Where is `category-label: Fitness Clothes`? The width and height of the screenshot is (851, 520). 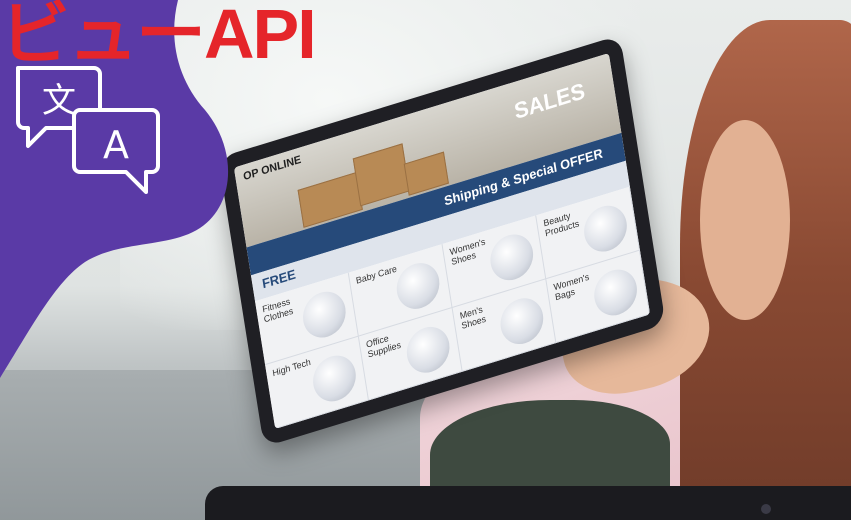 category-label: Fitness Clothes is located at coordinates (277, 310).